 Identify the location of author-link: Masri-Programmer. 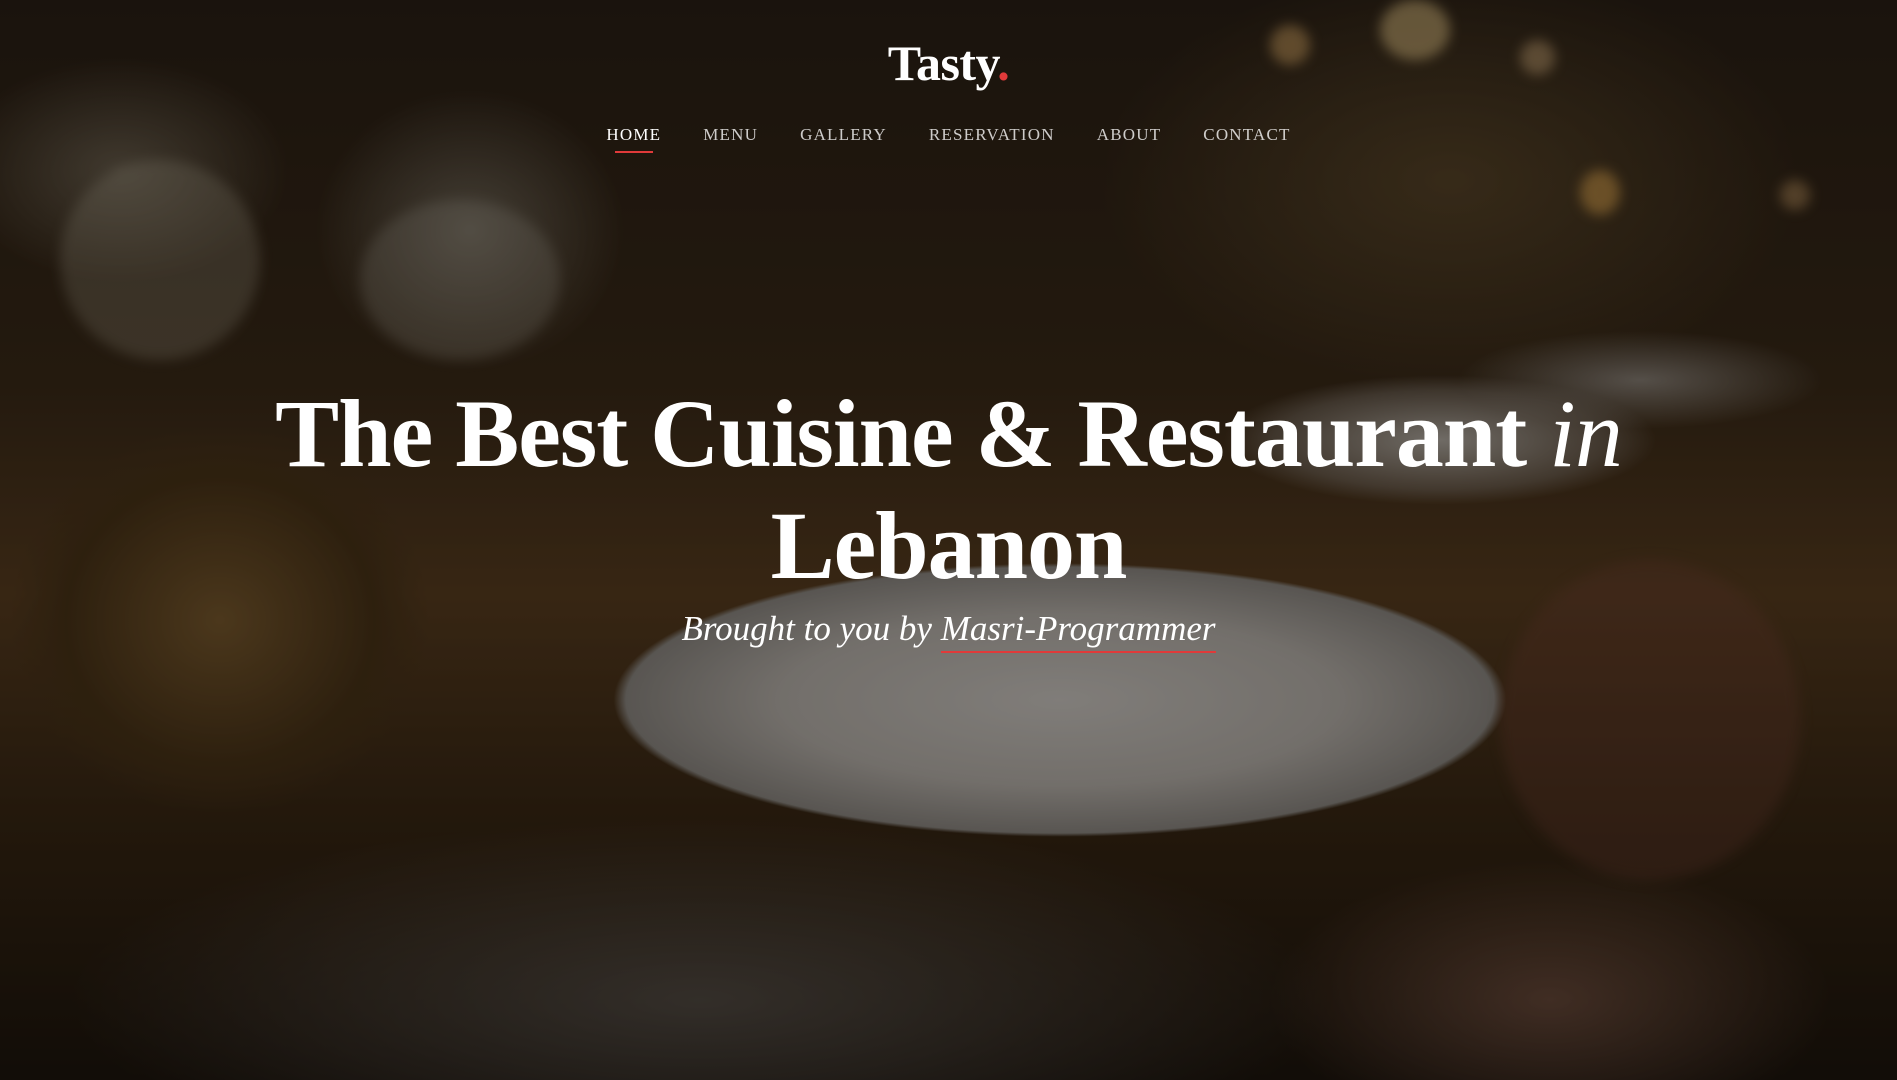
(1078, 630).